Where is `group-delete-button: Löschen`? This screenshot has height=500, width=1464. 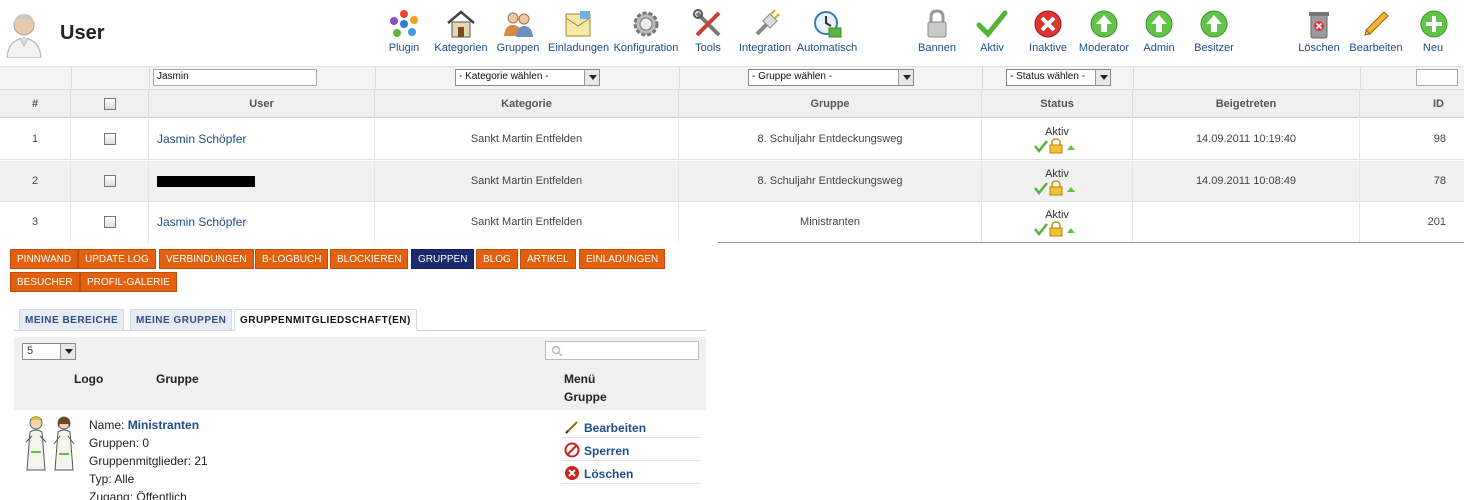
group-delete-button: Löschen is located at coordinates (631, 473).